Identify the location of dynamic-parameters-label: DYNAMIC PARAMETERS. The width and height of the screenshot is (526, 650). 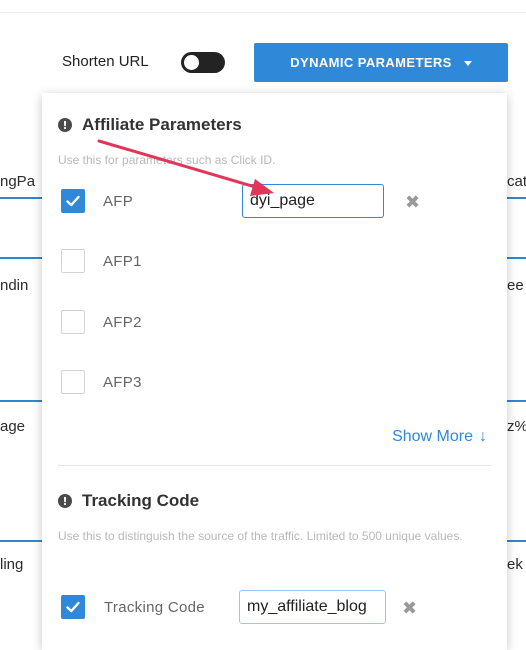
(371, 62).